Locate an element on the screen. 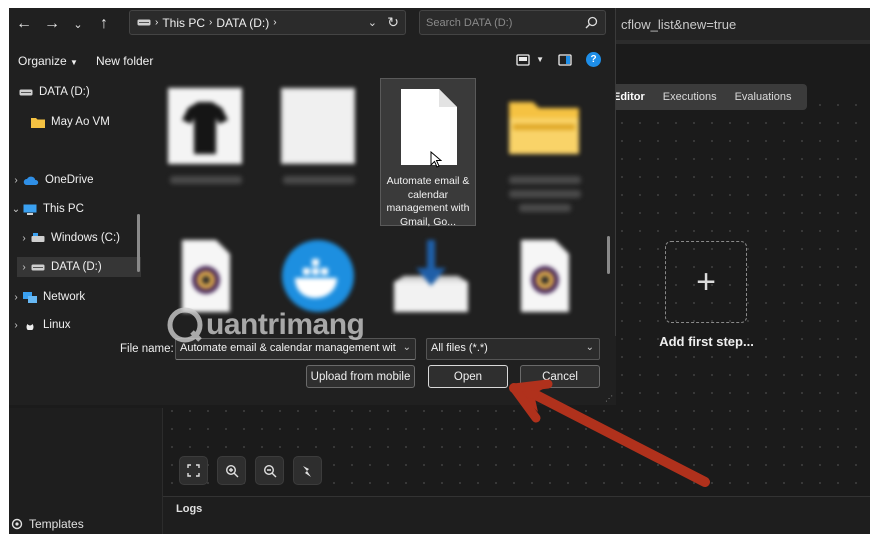 Image resolution: width=870 pixels, height=537 pixels. arrow-right-icon: → is located at coordinates (52, 23).